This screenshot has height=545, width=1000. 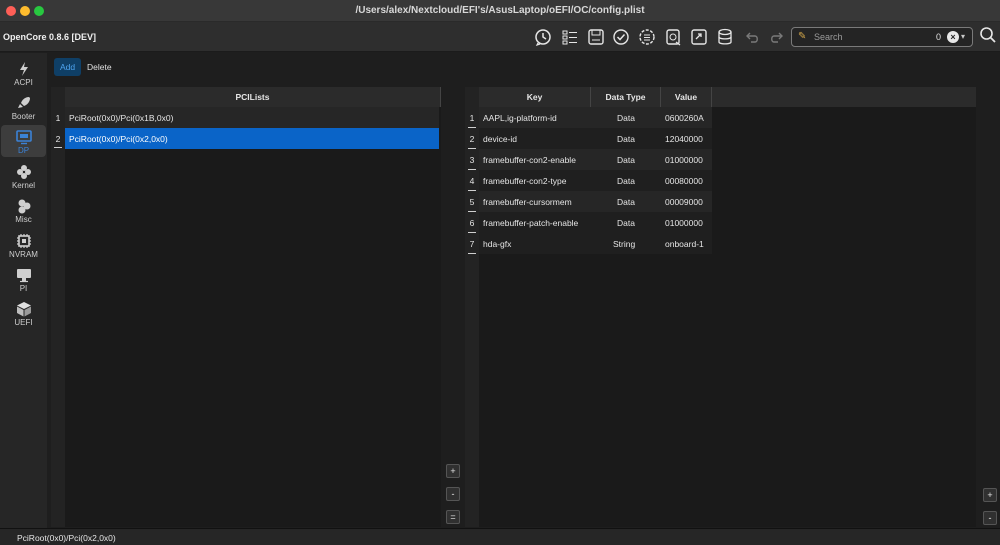 I want to click on value-cell: 00009000, so click(x=684, y=202).